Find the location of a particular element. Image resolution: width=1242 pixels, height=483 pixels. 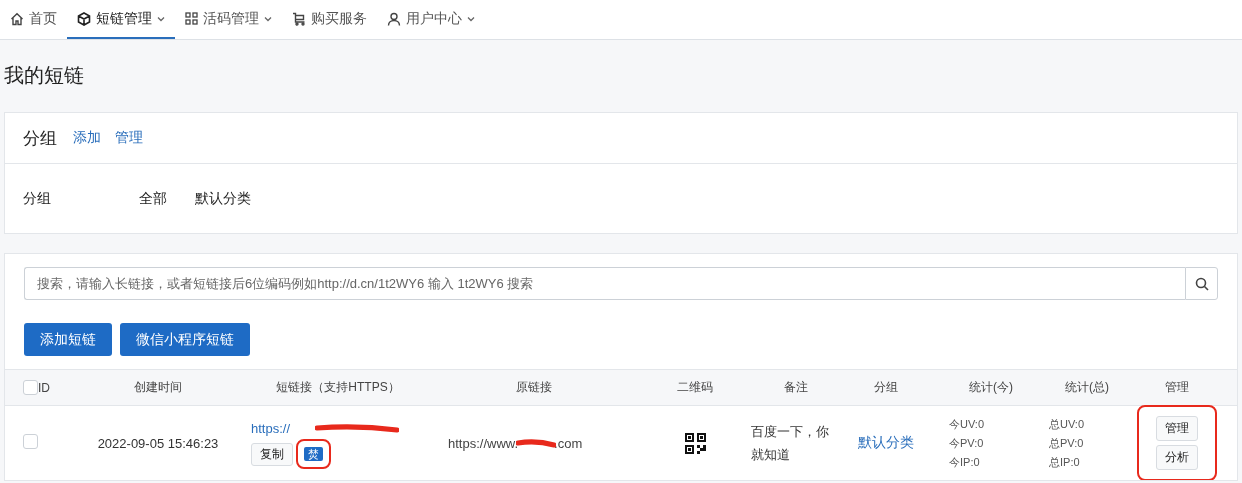

column-header: 二维码 is located at coordinates (695, 387).